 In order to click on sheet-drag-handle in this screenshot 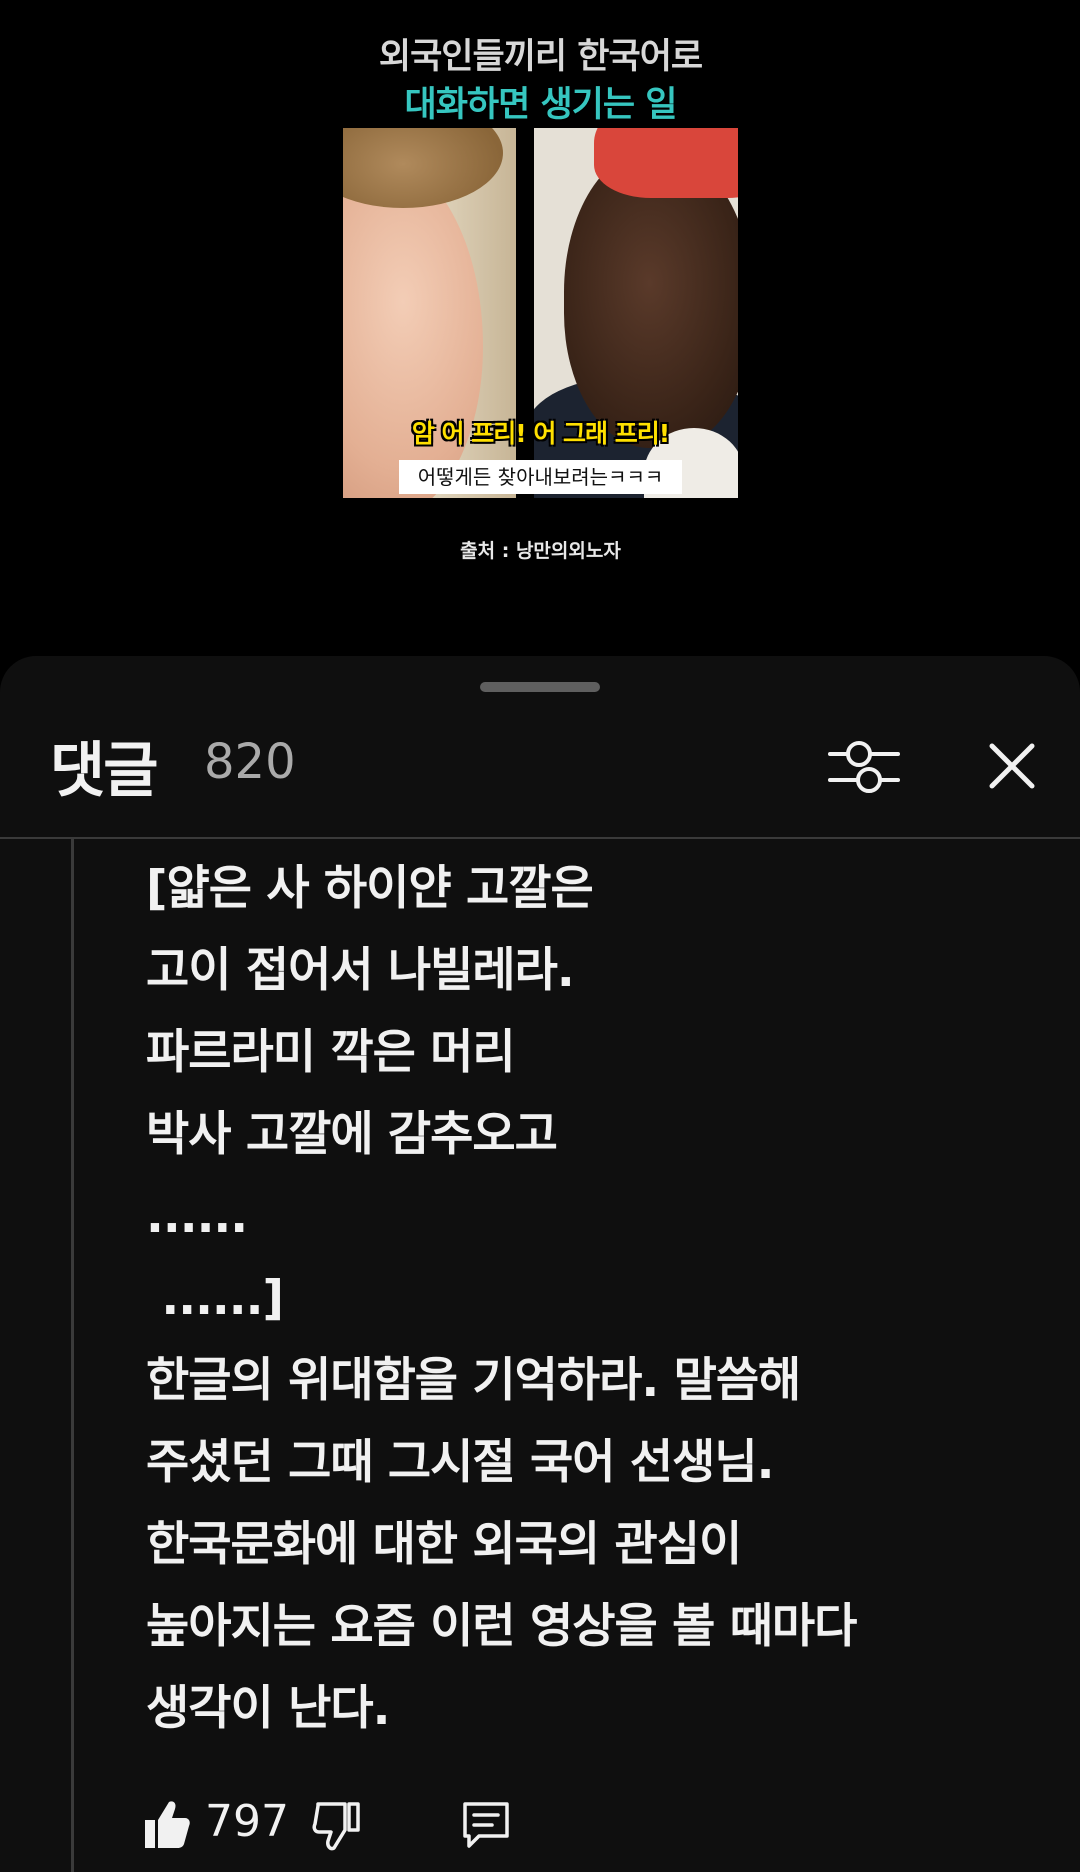, I will do `click(540, 687)`.